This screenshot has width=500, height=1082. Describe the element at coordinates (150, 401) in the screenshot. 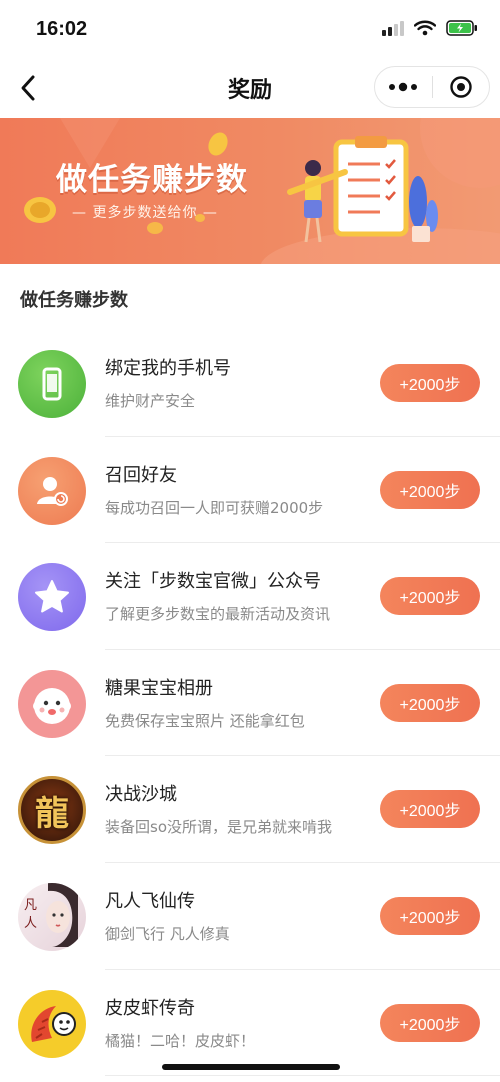

I see `task-desc: 维护财产安全` at that location.